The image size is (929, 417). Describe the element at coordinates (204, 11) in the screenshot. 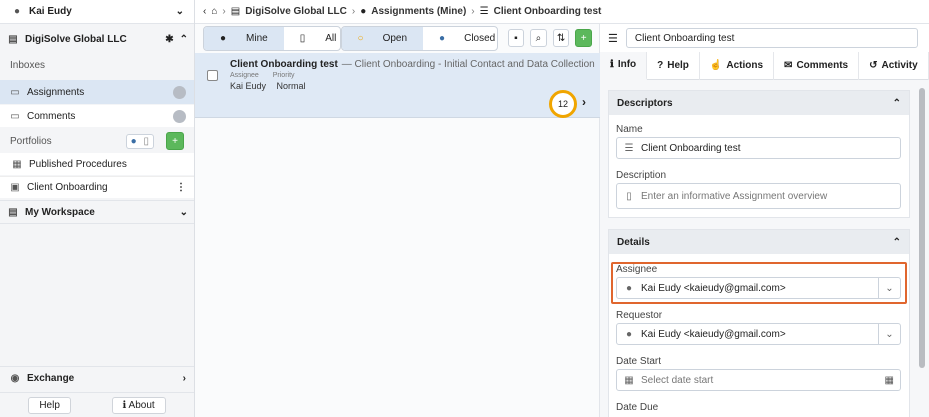

I see `chevron-left-icon: ‹` at that location.